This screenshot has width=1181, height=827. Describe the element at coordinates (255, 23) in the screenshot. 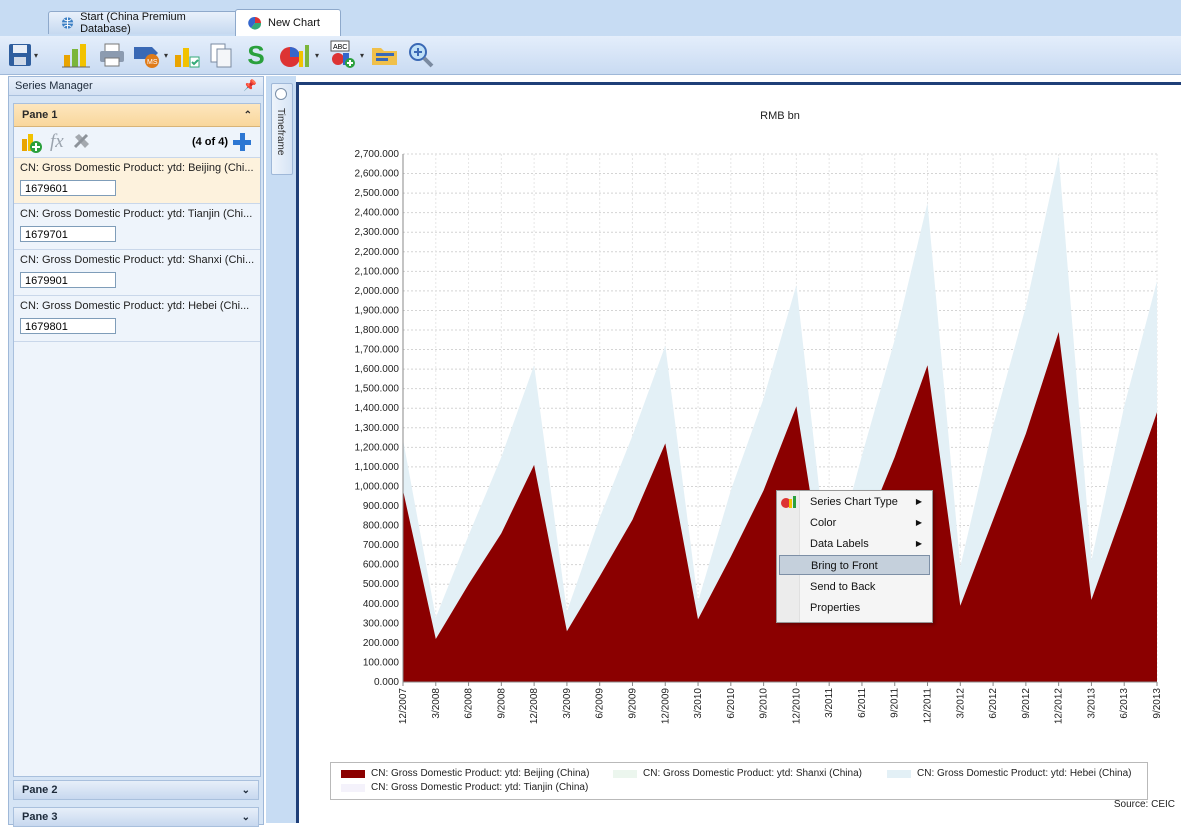

I see `chart-icon` at that location.